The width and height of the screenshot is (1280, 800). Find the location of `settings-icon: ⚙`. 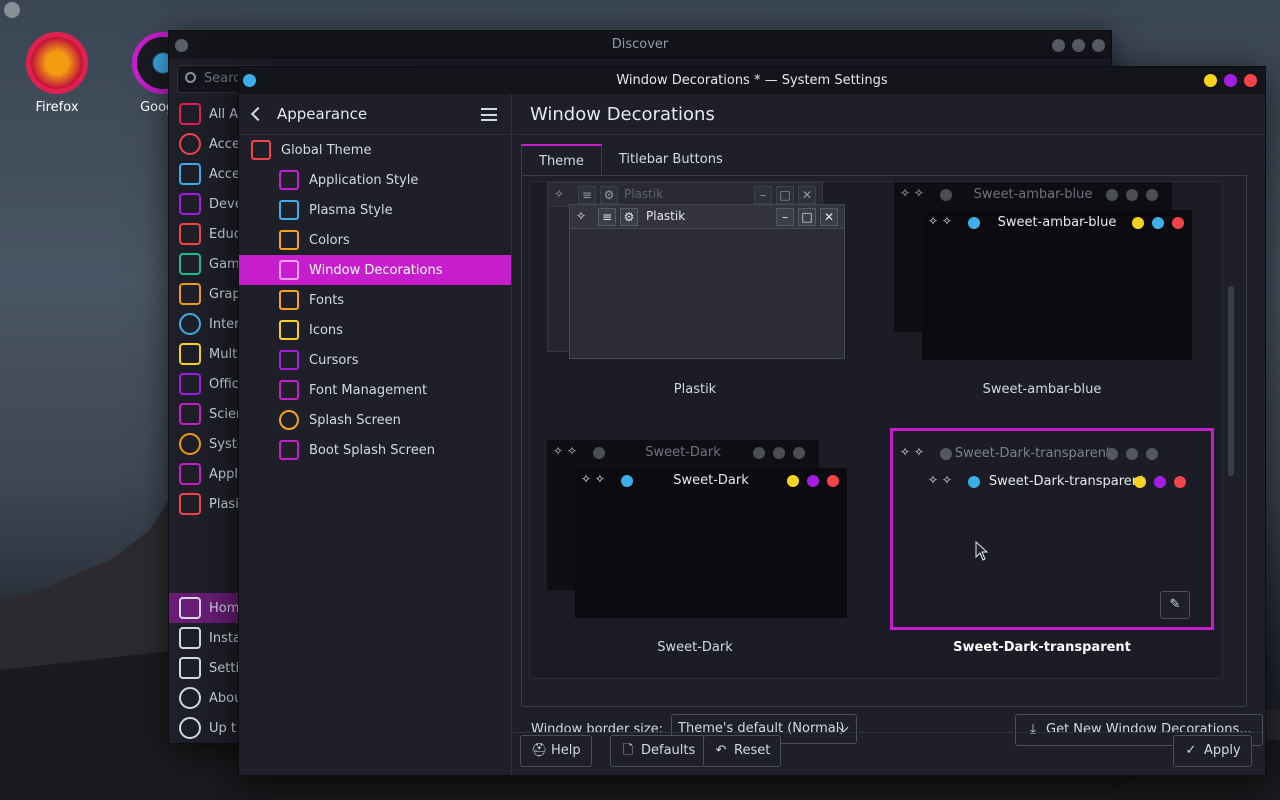

settings-icon: ⚙ is located at coordinates (609, 195).